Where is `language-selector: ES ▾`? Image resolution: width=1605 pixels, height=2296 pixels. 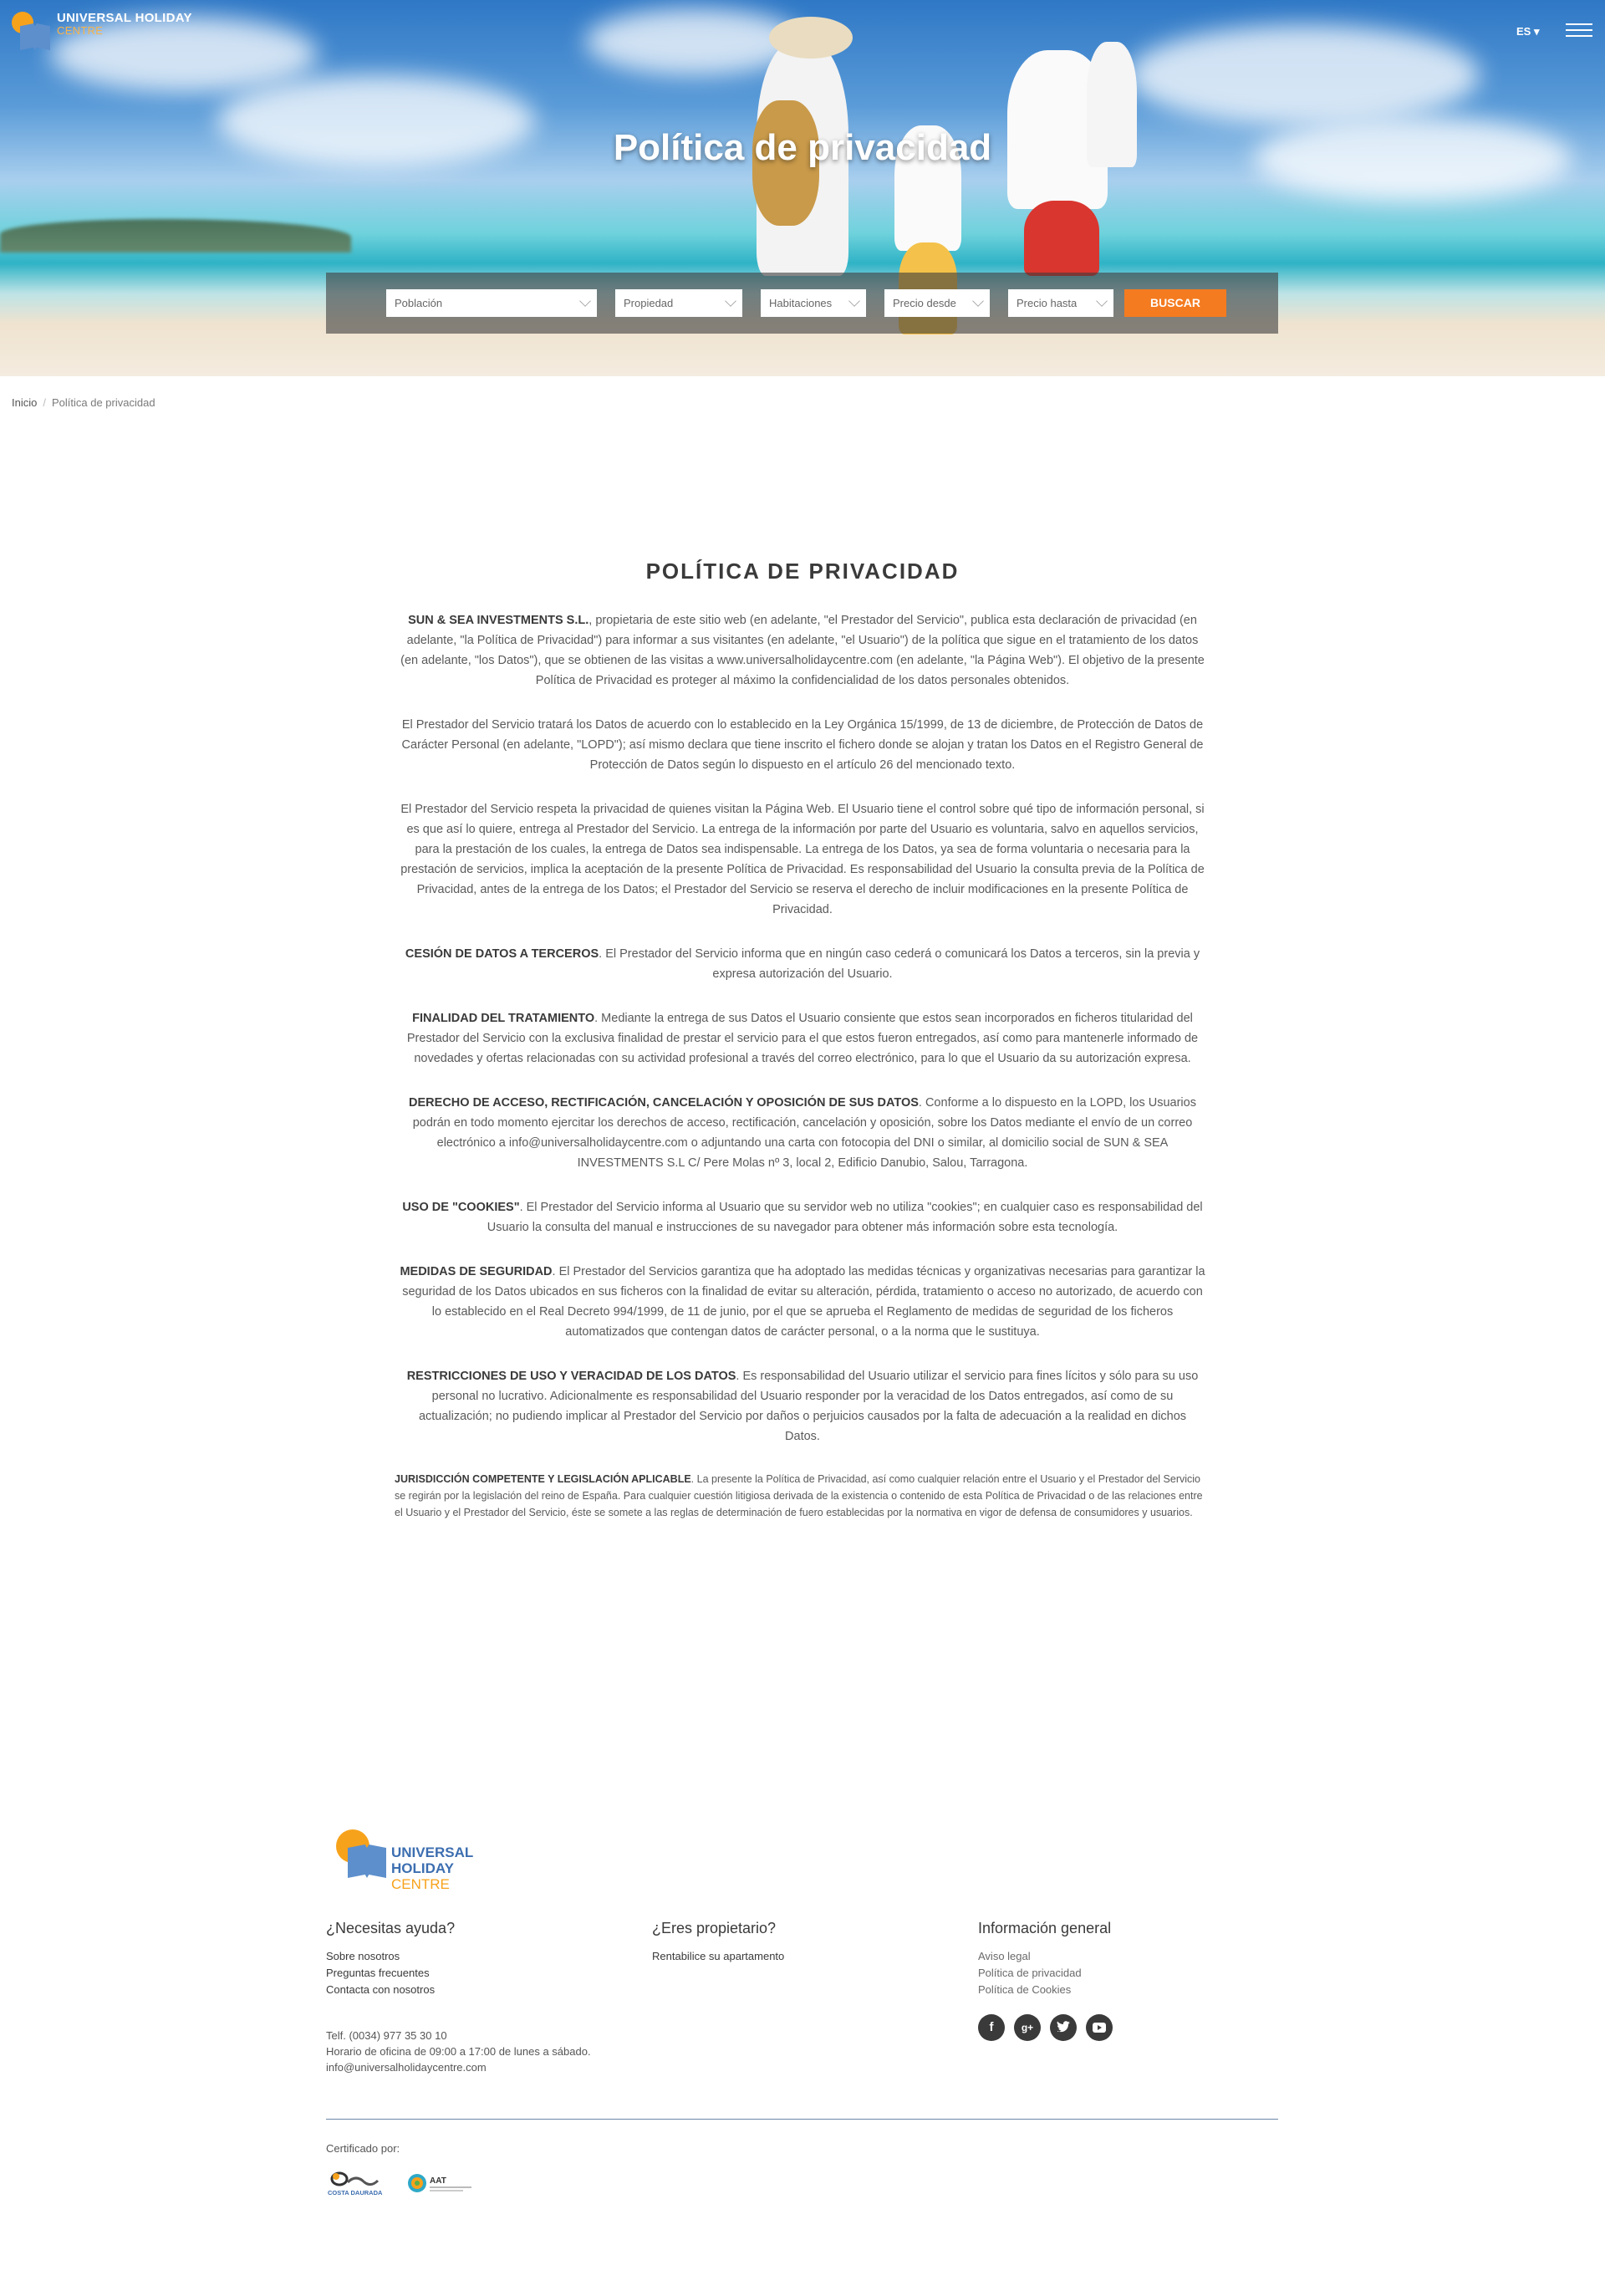
language-selector: ES ▾ is located at coordinates (1527, 32).